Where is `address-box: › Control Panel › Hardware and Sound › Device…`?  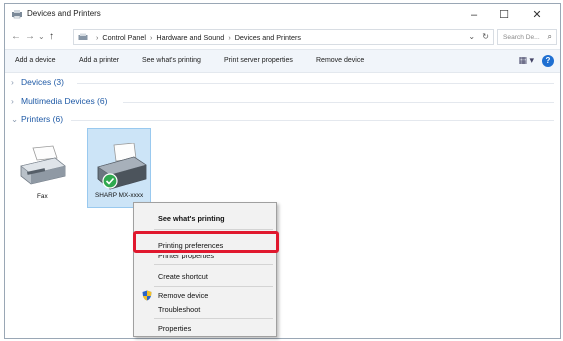
address-box: › Control Panel › Hardware and Sound › Device… is located at coordinates (283, 37).